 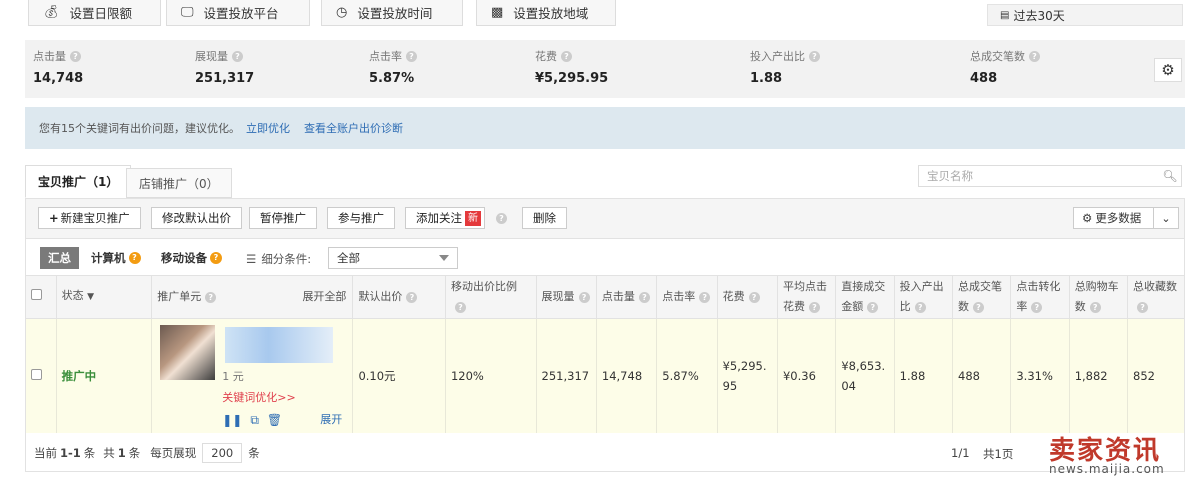 What do you see at coordinates (252, 297) in the screenshot?
I see `col-unit: 推广单元? 展开全部` at bounding box center [252, 297].